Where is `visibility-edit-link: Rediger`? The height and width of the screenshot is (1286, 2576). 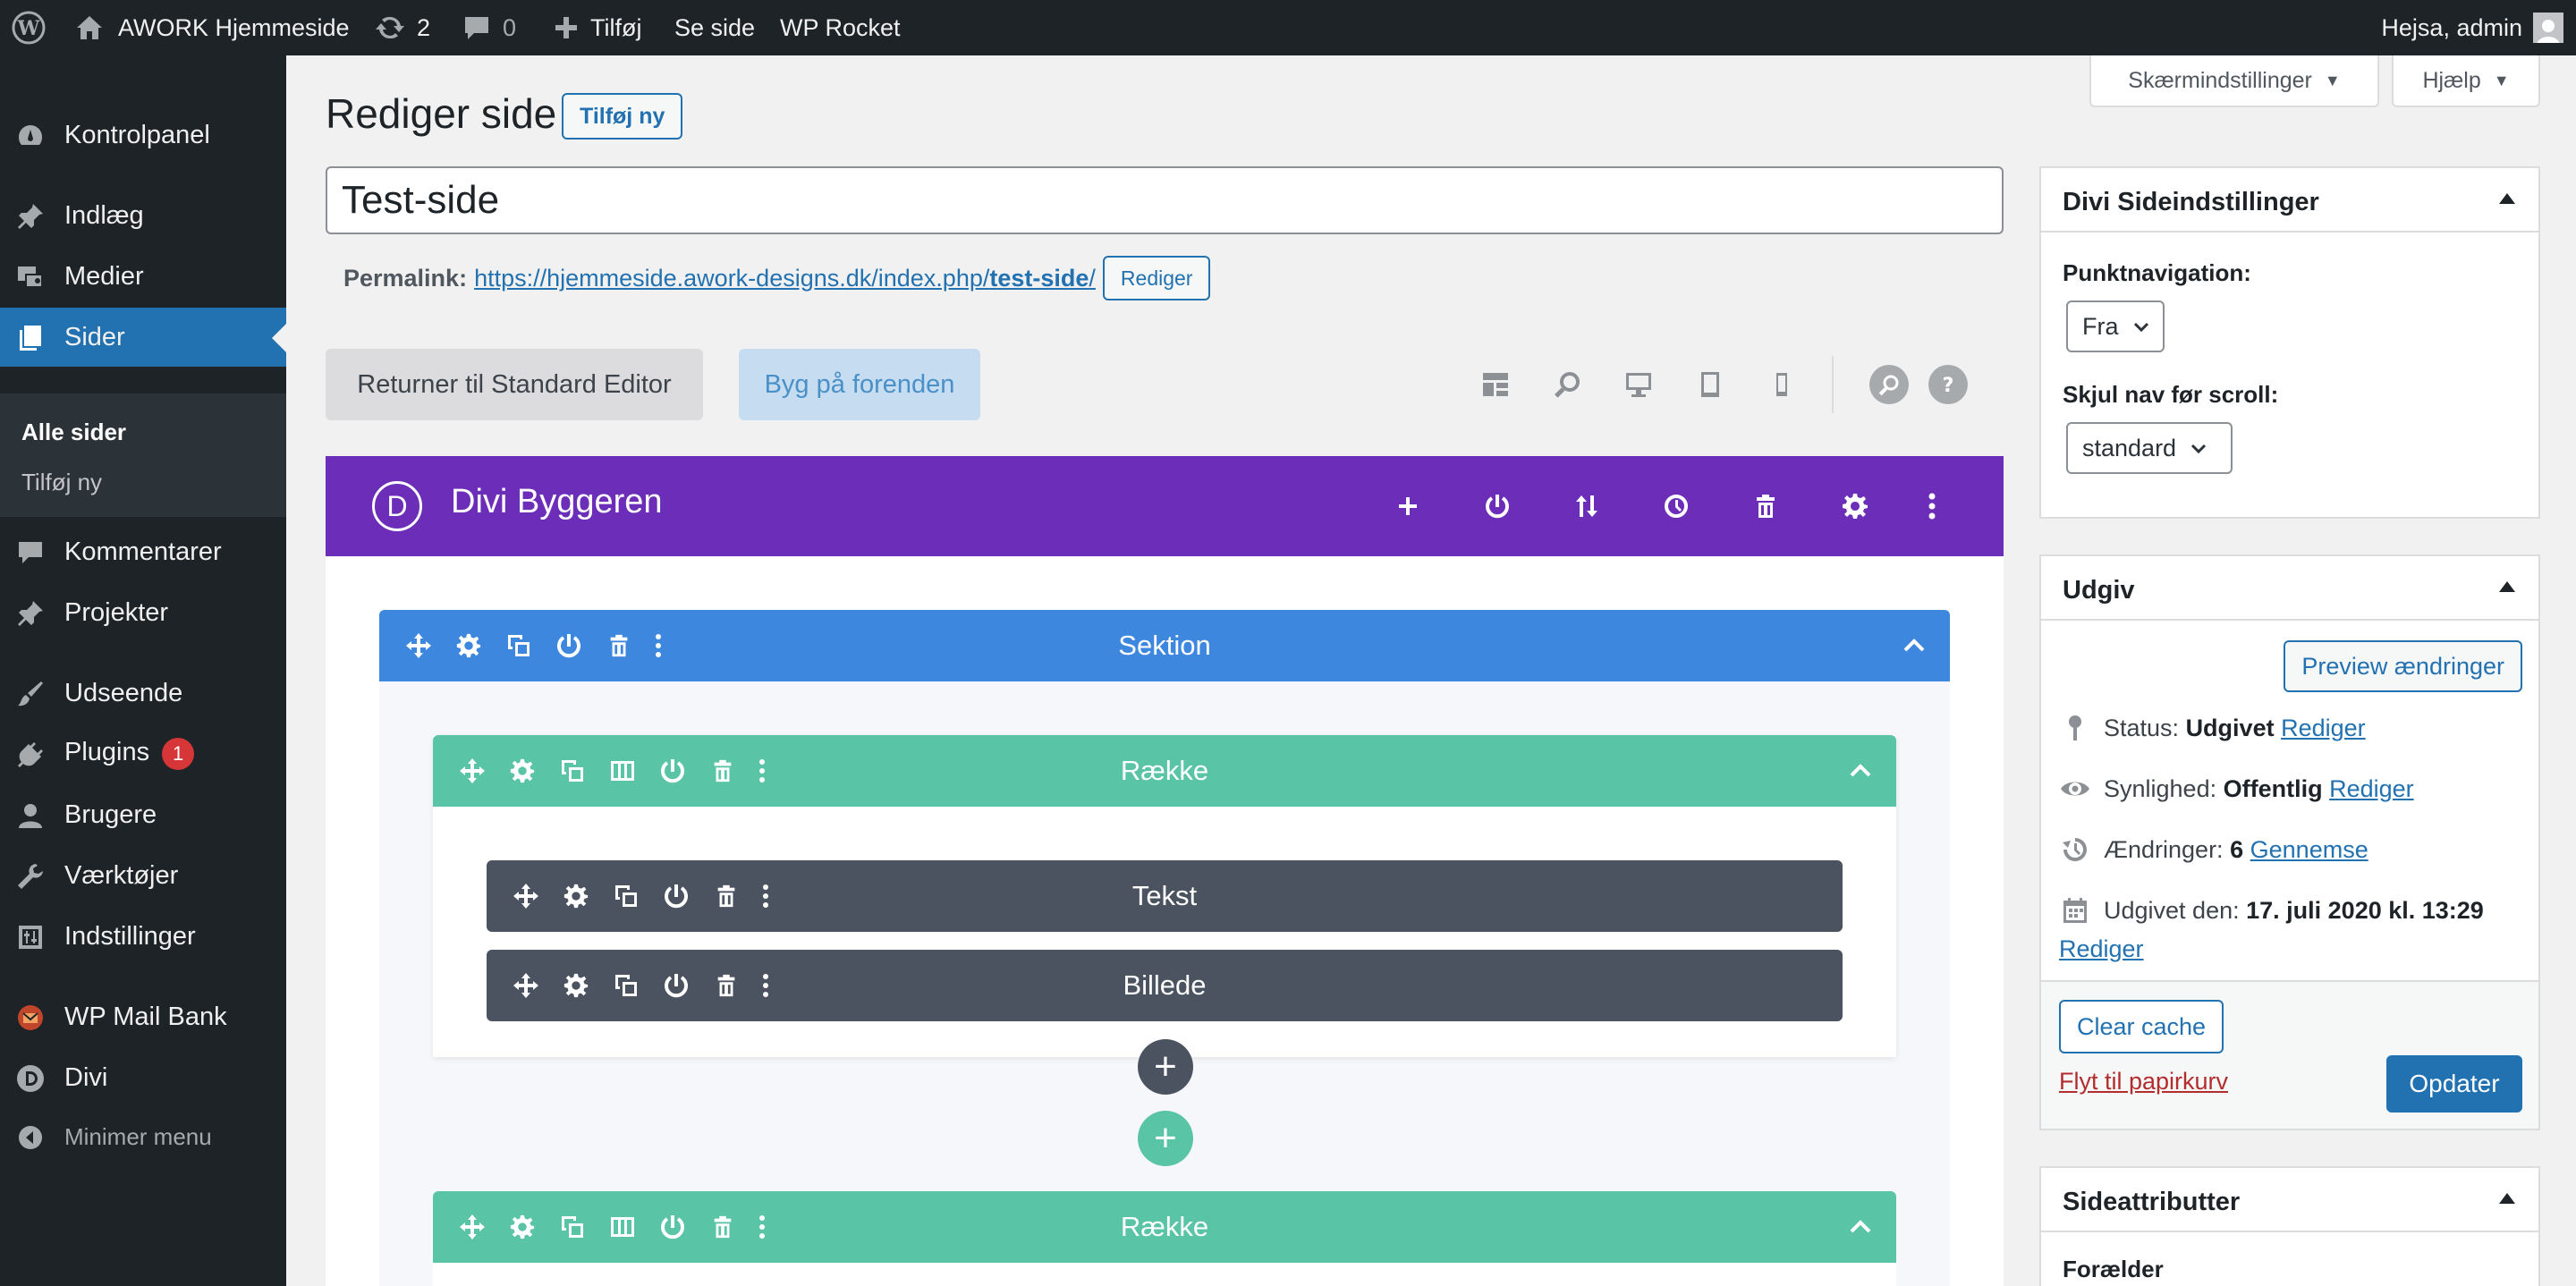 visibility-edit-link: Rediger is located at coordinates (2371, 789).